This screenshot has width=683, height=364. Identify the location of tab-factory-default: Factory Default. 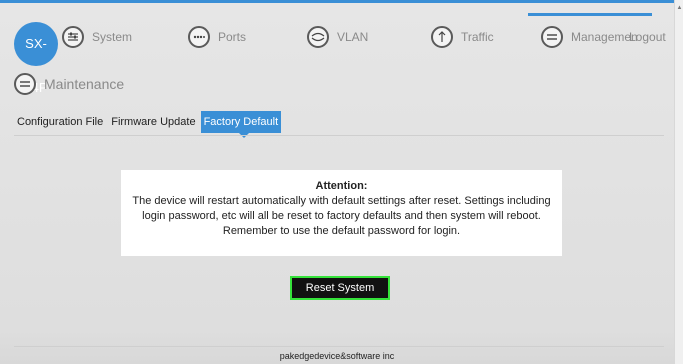
(241, 124).